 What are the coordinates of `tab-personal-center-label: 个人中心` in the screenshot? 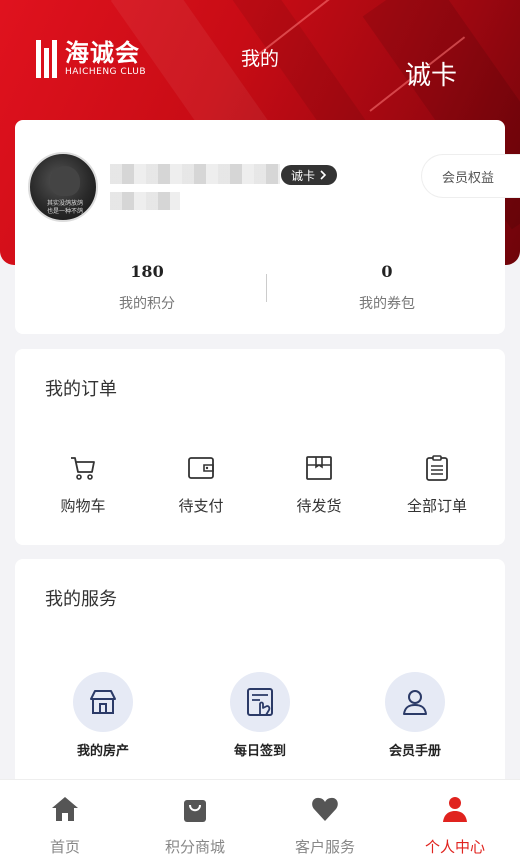 It's located at (454, 847).